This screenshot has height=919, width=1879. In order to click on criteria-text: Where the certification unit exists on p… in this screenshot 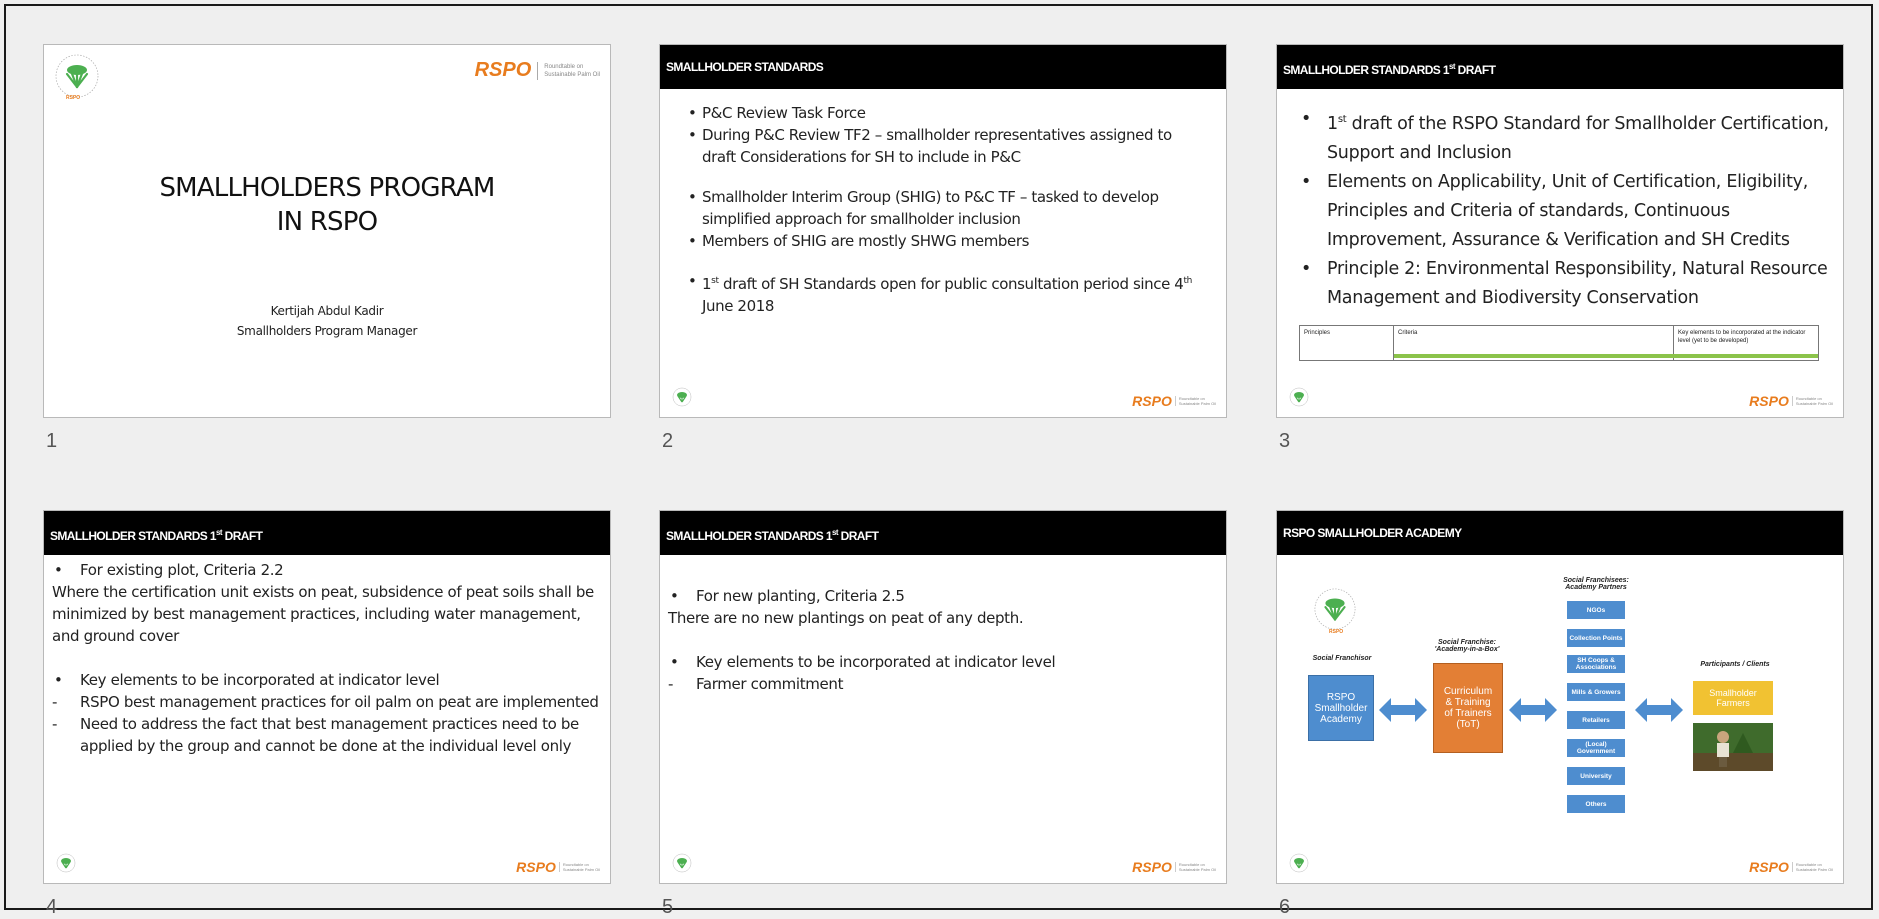, I will do `click(323, 614)`.